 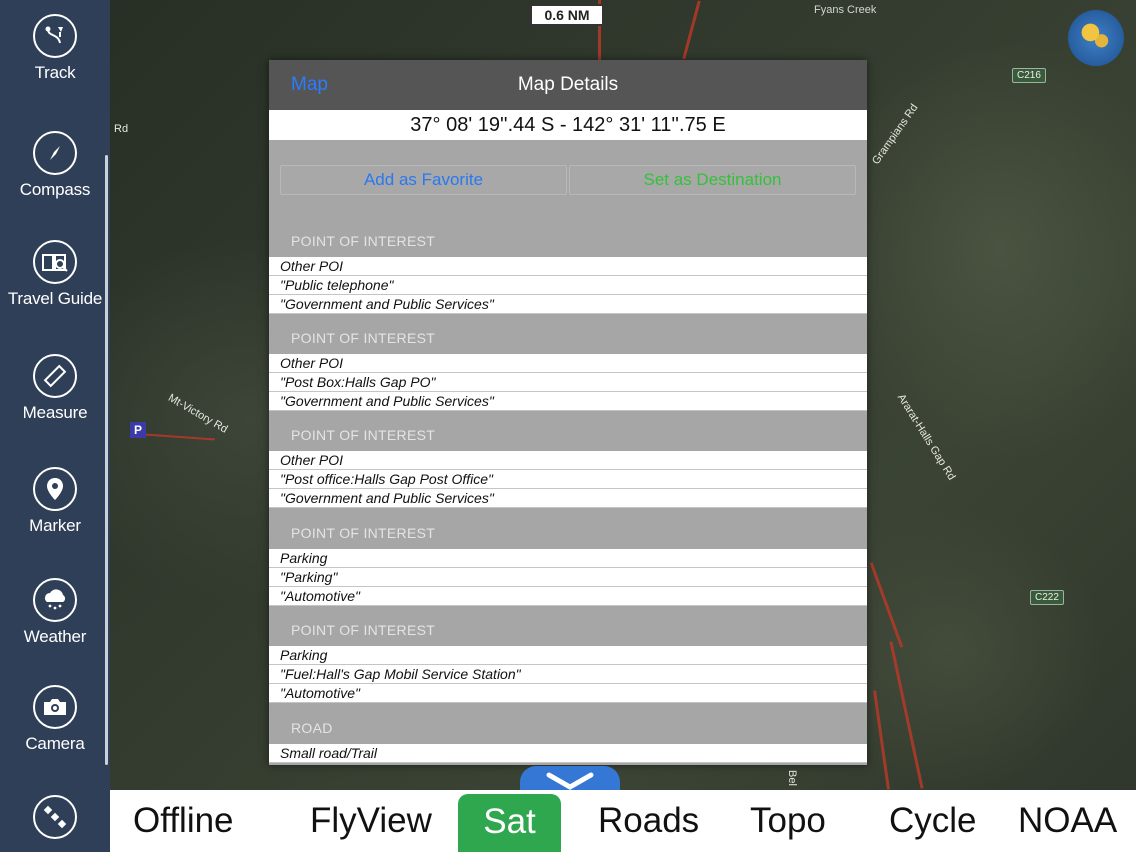 I want to click on weather-cloud-icon, so click(x=55, y=600).